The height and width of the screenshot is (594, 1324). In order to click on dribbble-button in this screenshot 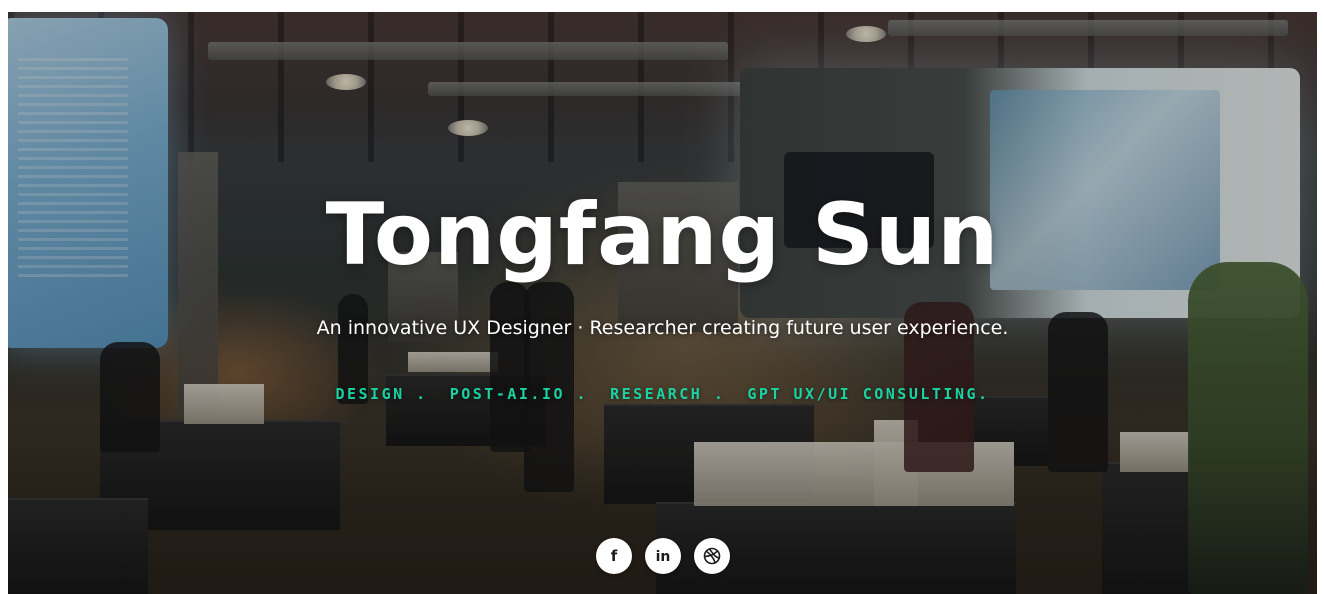, I will do `click(711, 556)`.